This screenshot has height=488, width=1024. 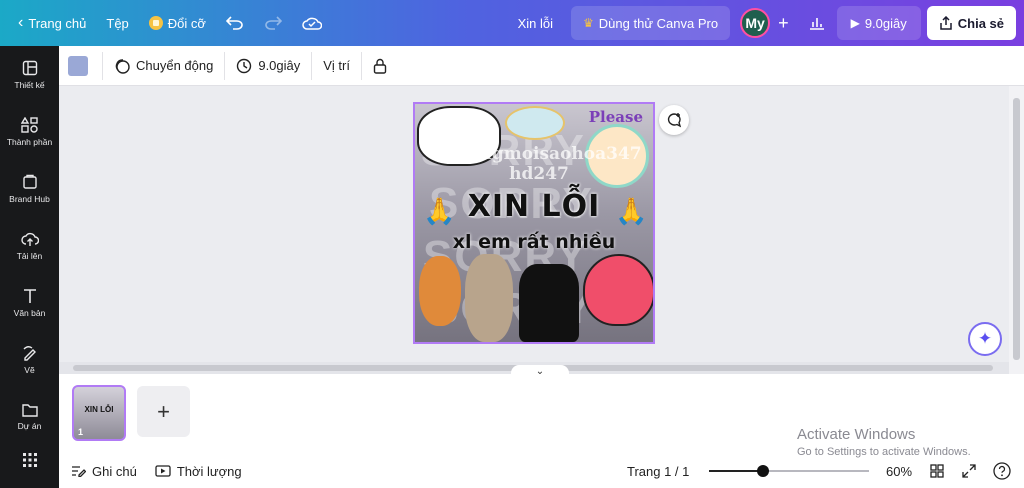 I want to click on crown-icon: ♛, so click(x=588, y=23).